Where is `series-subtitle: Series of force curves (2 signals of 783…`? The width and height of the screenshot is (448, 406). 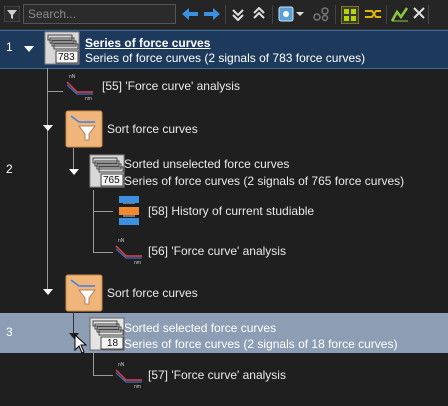 series-subtitle: Series of force curves (2 signals of 783… is located at coordinates (225, 58).